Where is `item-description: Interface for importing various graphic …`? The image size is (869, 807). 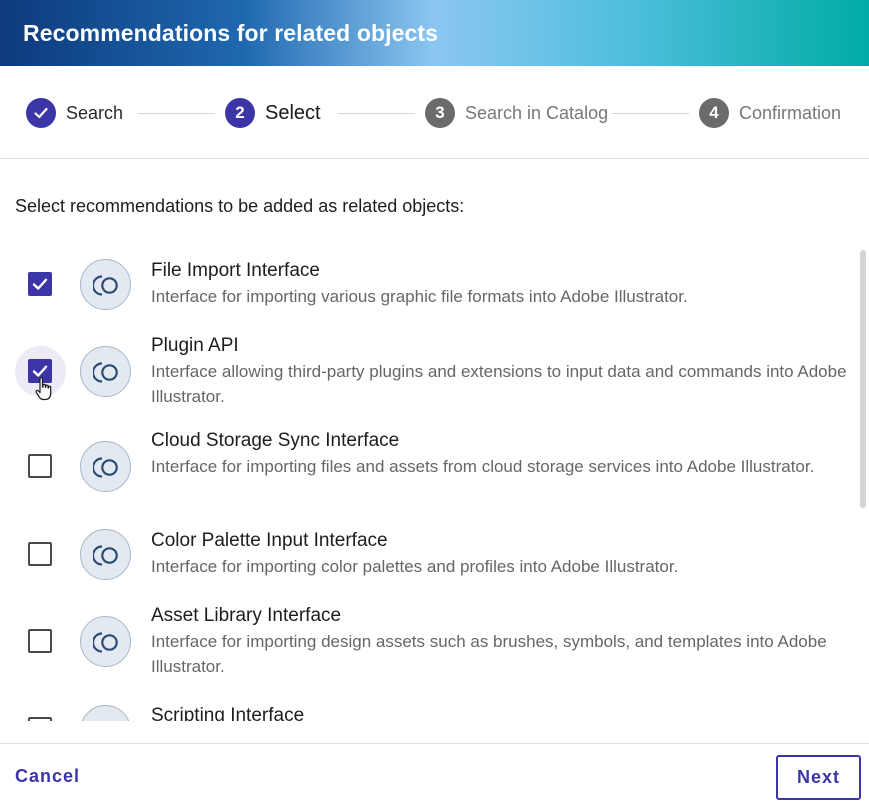 item-description: Interface for importing various graphic … is located at coordinates (419, 296).